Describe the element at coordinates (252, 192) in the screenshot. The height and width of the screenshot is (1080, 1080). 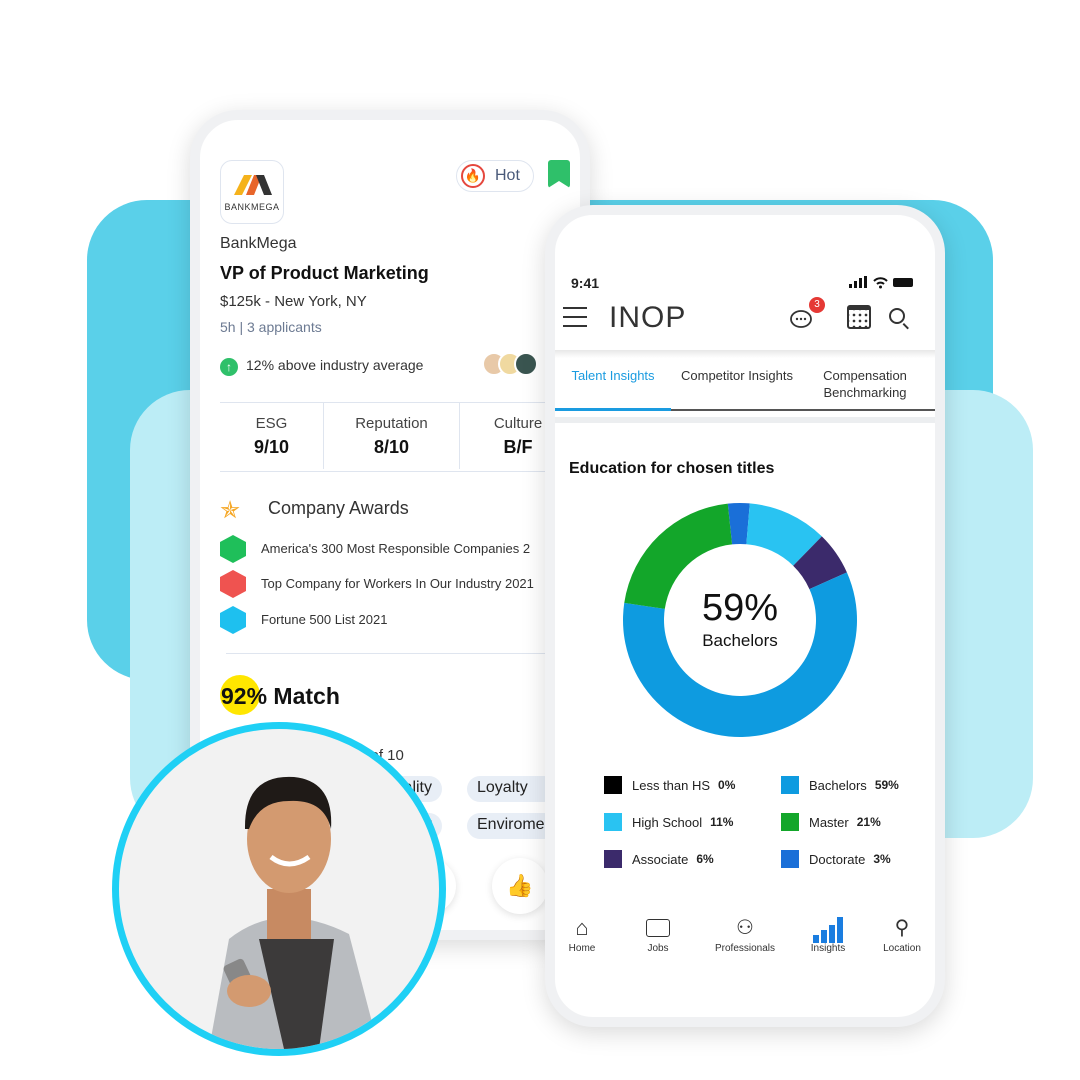
I see `company-logo: BANKMEGA` at that location.